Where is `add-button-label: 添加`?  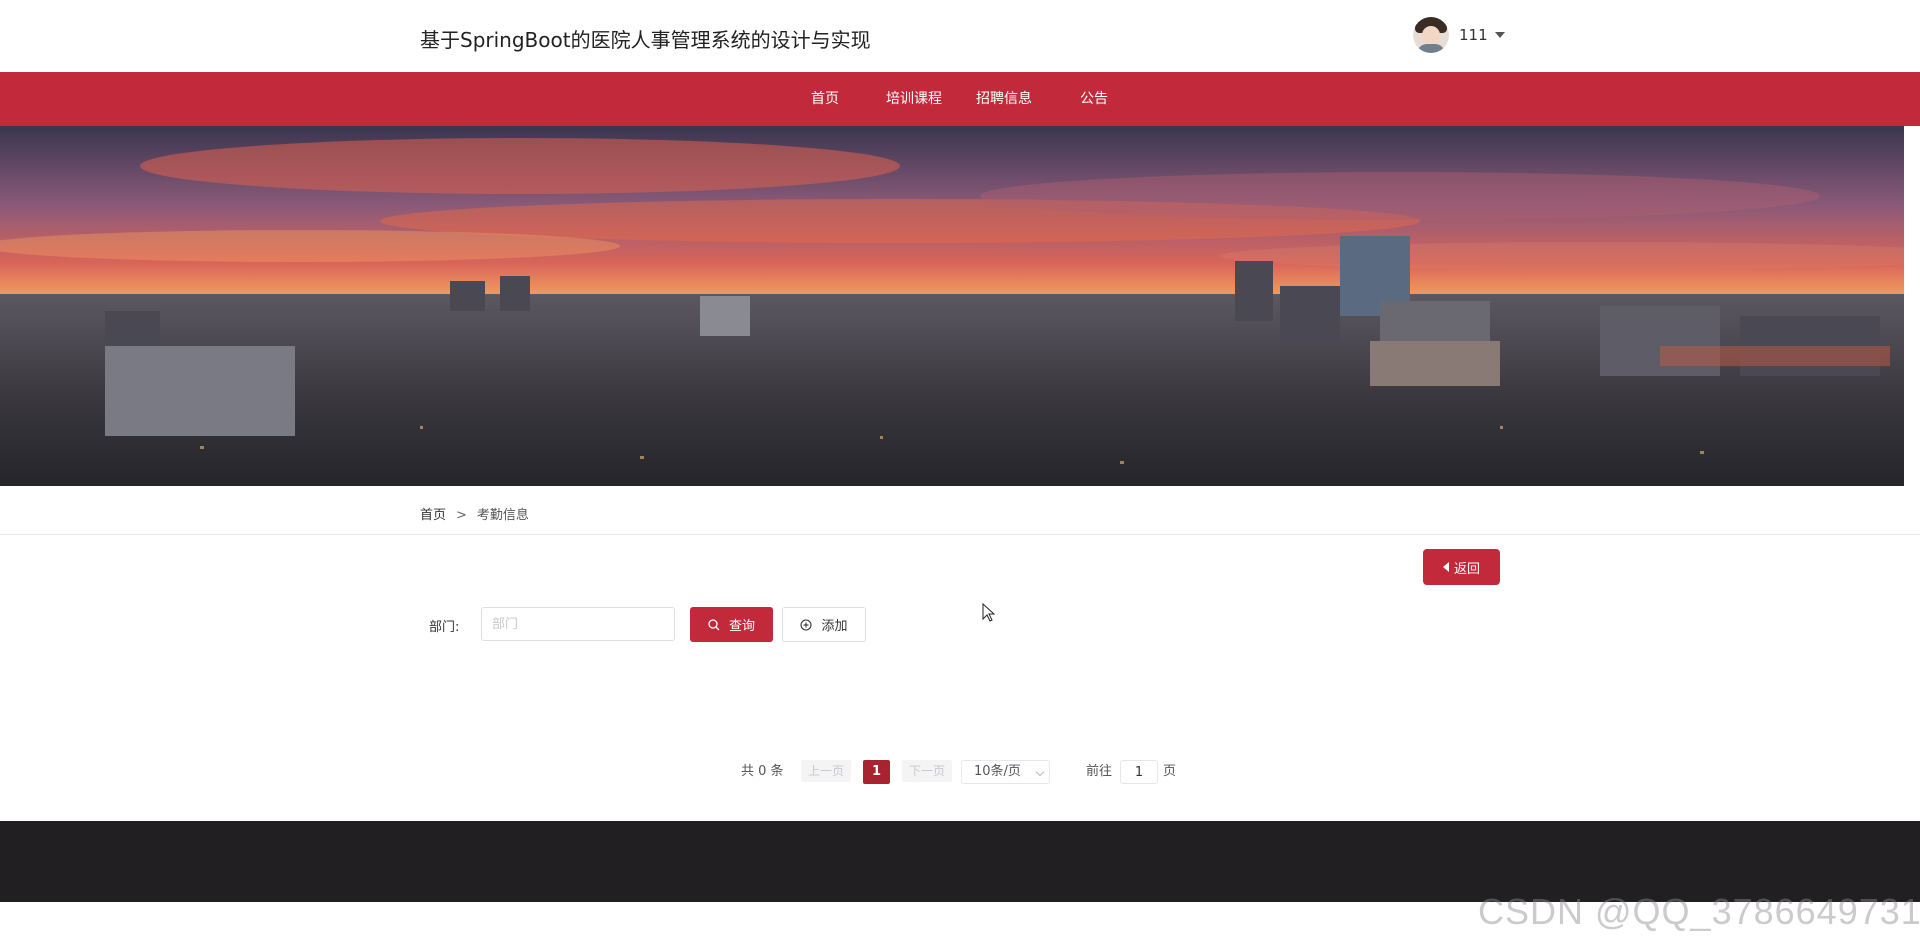
add-button-label: 添加 is located at coordinates (834, 626).